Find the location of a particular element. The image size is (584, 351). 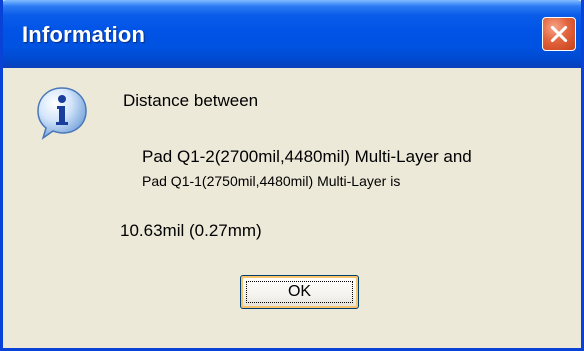

dialog-title: Information is located at coordinates (84, 34).